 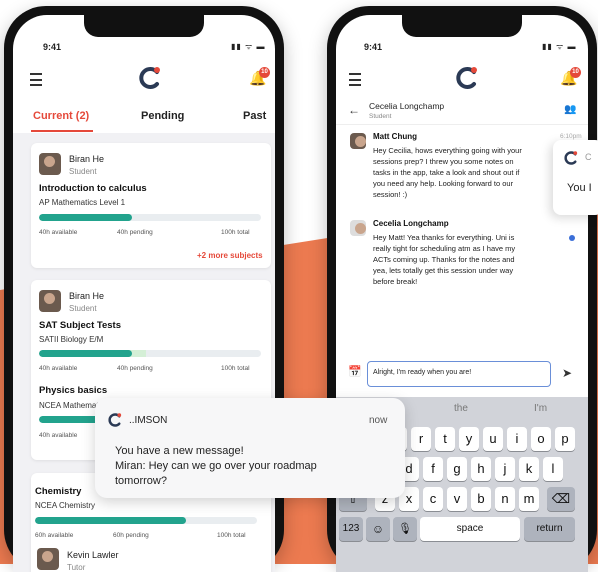 What do you see at coordinates (457, 499) in the screenshot?
I see `key-v: v` at bounding box center [457, 499].